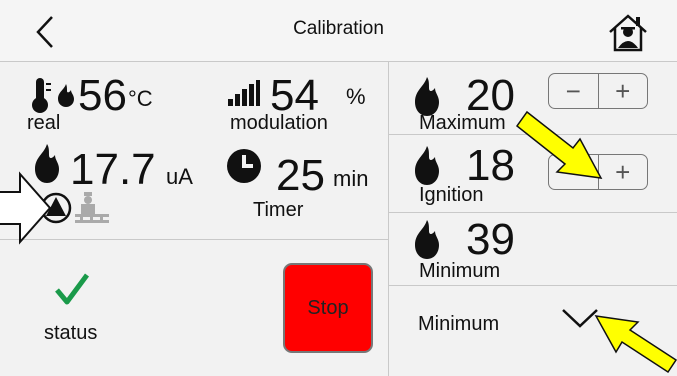 This screenshot has height=376, width=677. I want to click on clock-icon, so click(244, 166).